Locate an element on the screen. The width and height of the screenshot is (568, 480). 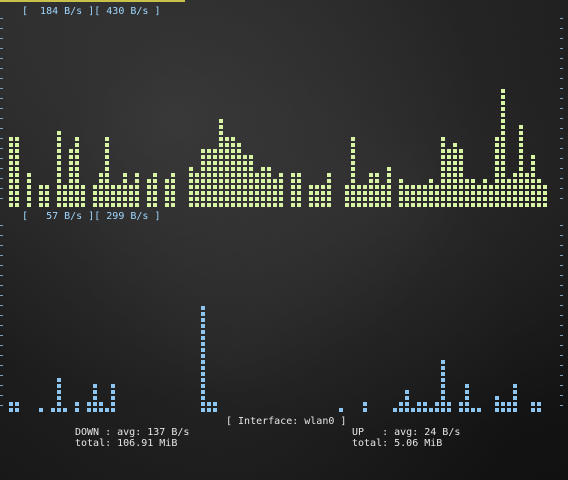
down-avg-stat: DOWN : avg: 137 B/s is located at coordinates (132, 432).